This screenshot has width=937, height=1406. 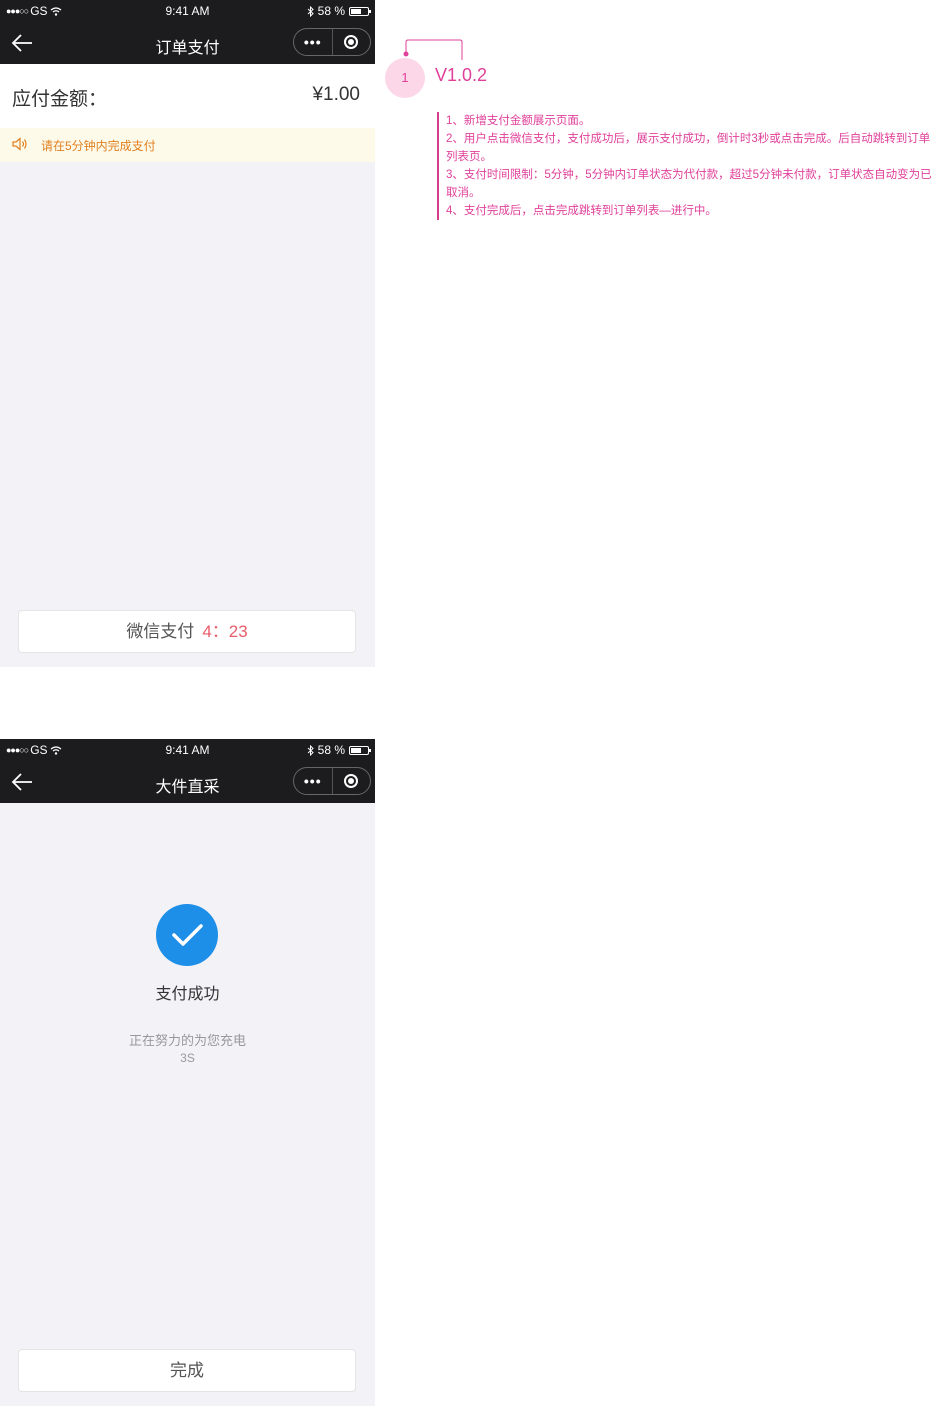 What do you see at coordinates (581, 211) in the screenshot?
I see `annotation-note: 4、支付完成后，点击完成跳转到订单列表—进行中。` at bounding box center [581, 211].